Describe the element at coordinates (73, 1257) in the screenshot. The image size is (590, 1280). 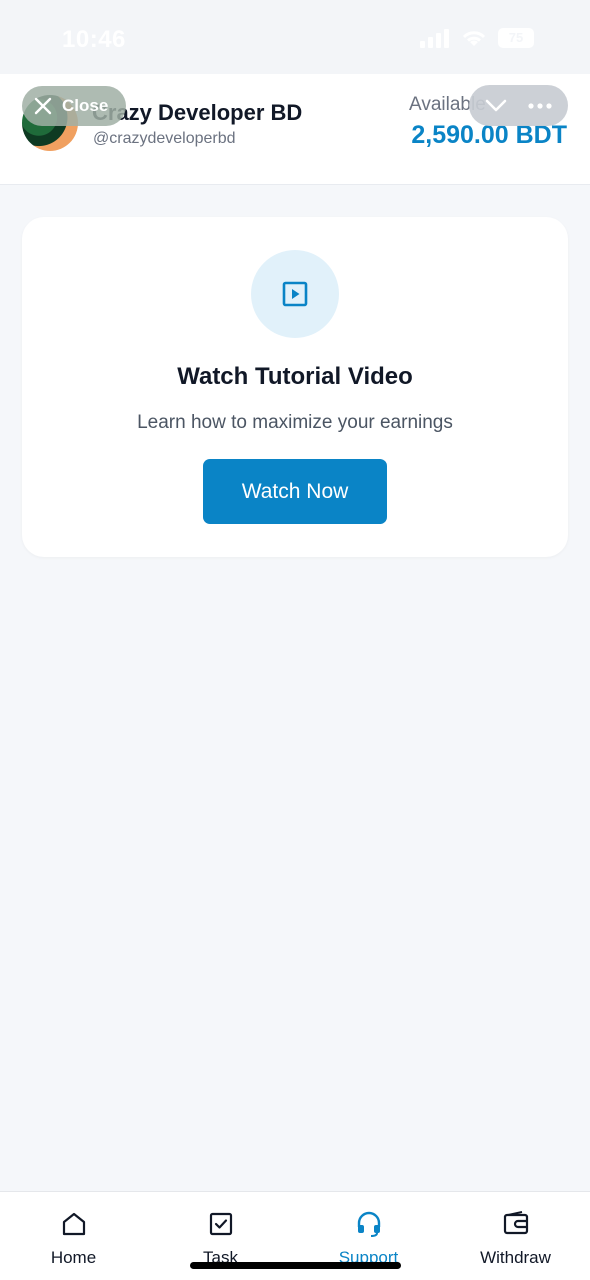
I see `nav-label-home: Home` at that location.